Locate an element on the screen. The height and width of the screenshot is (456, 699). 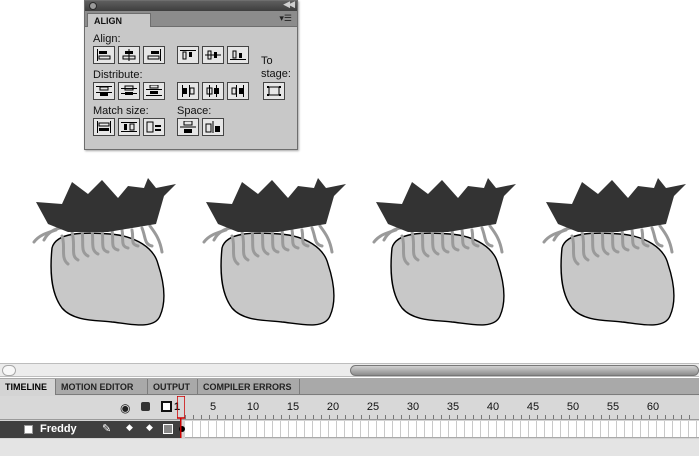
distribute-top-button is located at coordinates (104, 91).